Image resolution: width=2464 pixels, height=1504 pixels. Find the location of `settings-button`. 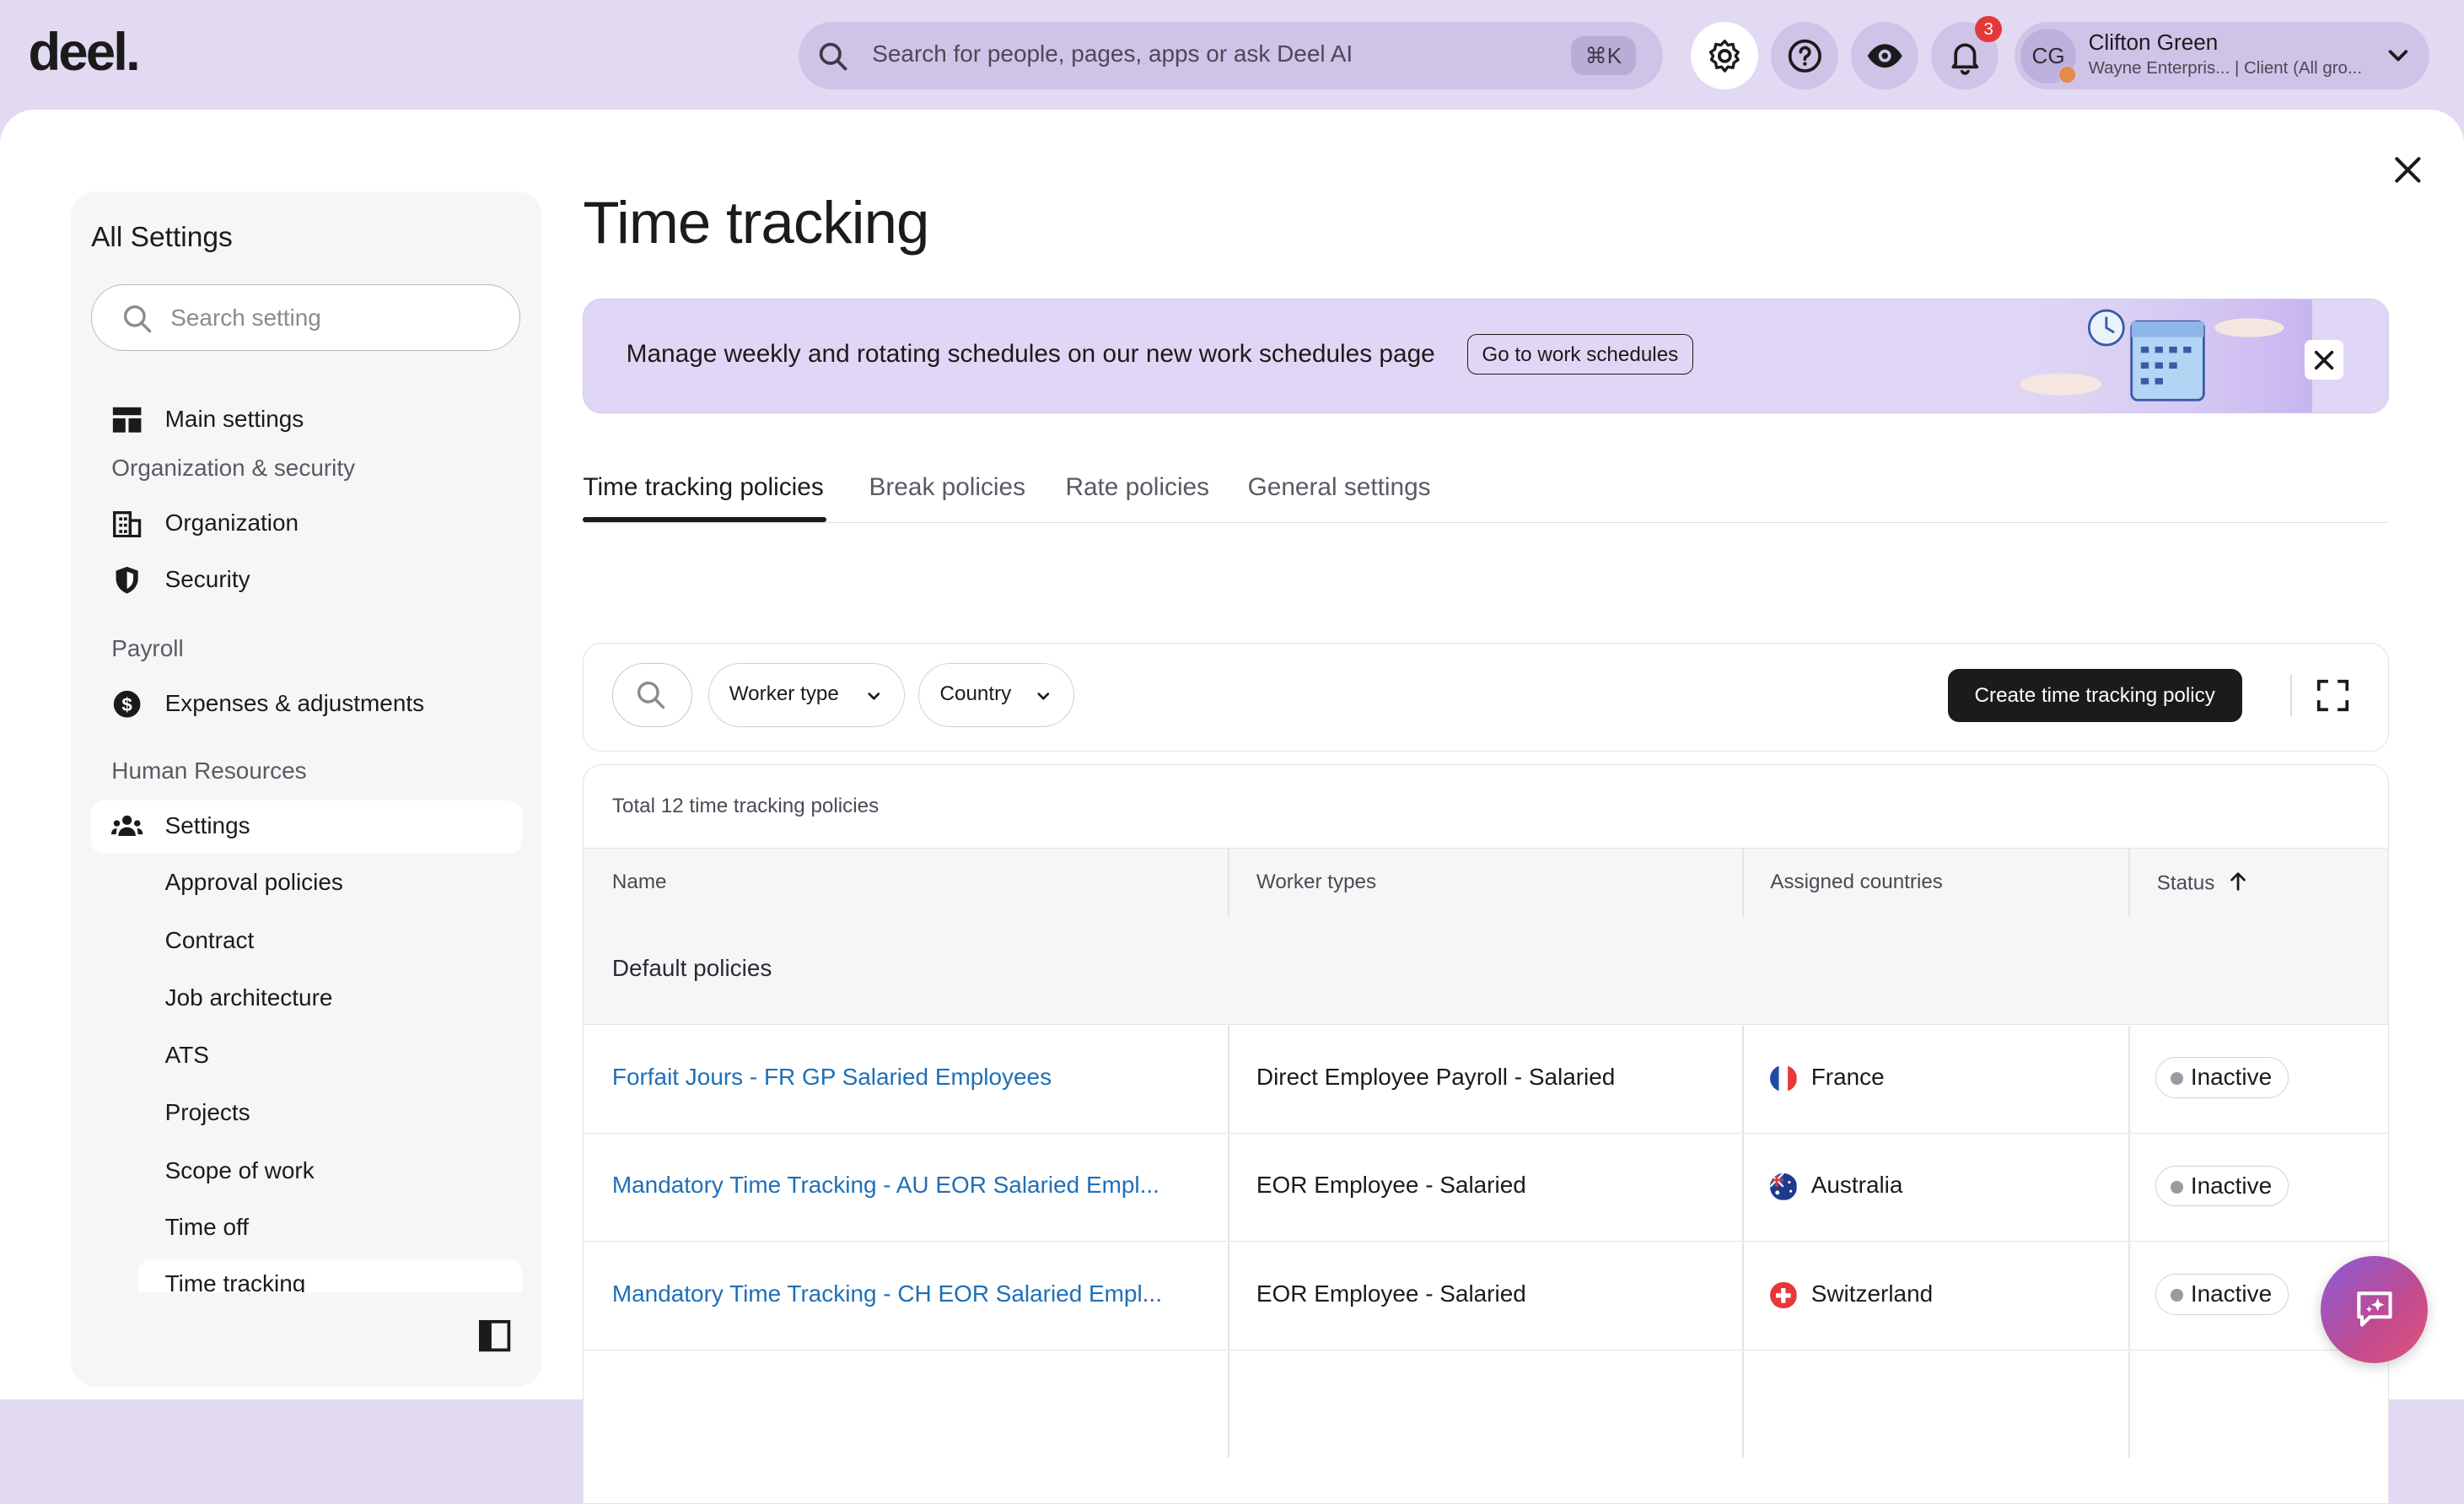

settings-button is located at coordinates (1725, 56).